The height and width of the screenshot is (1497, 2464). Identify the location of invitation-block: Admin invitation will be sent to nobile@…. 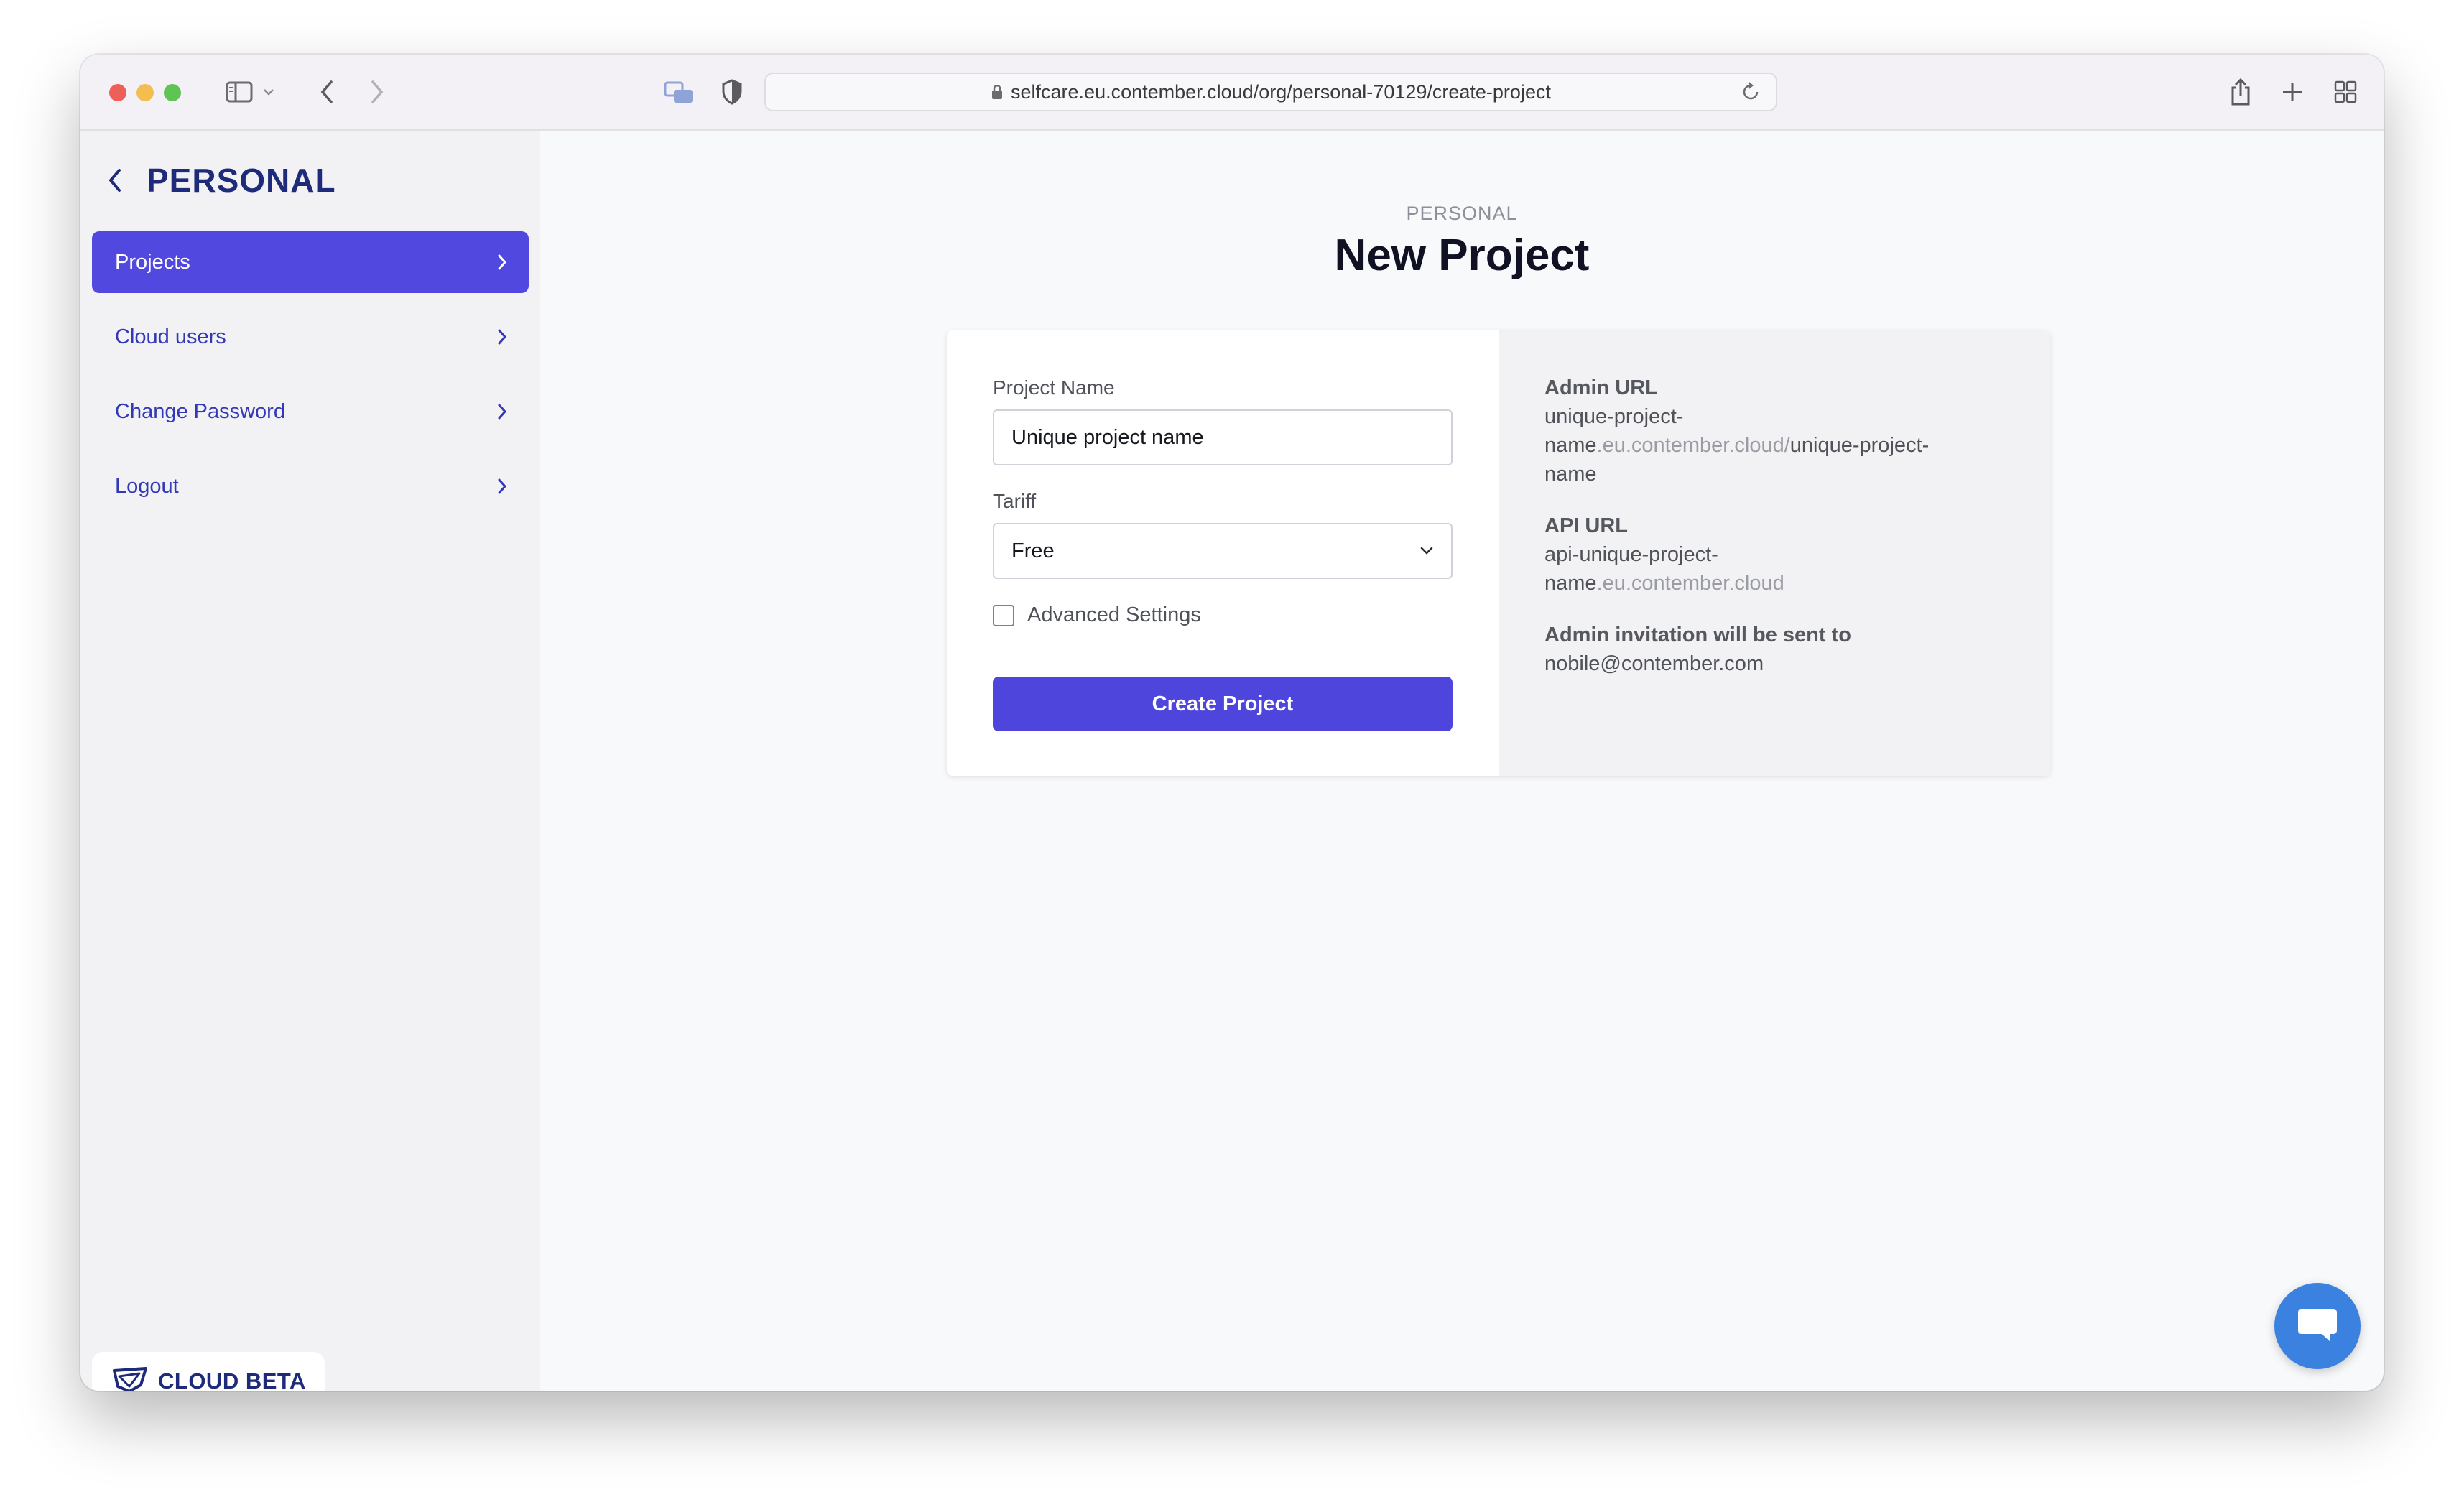
(1781, 649).